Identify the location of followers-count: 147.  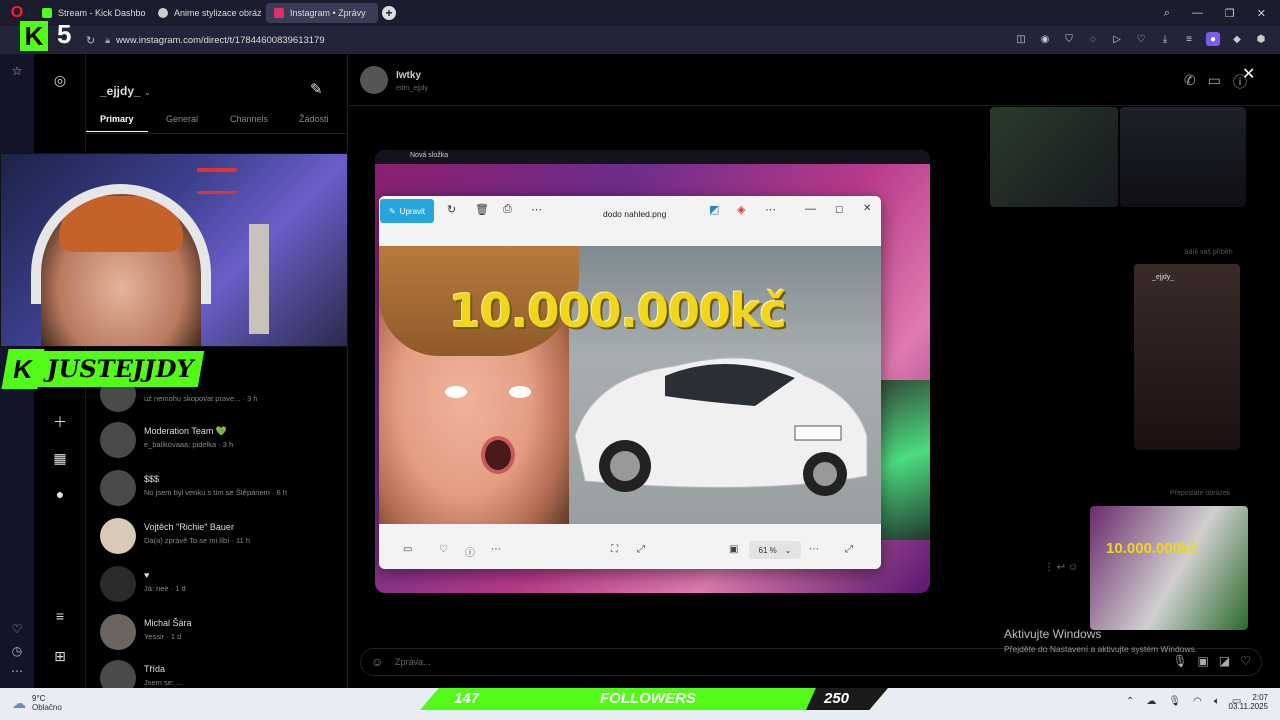
(467, 698).